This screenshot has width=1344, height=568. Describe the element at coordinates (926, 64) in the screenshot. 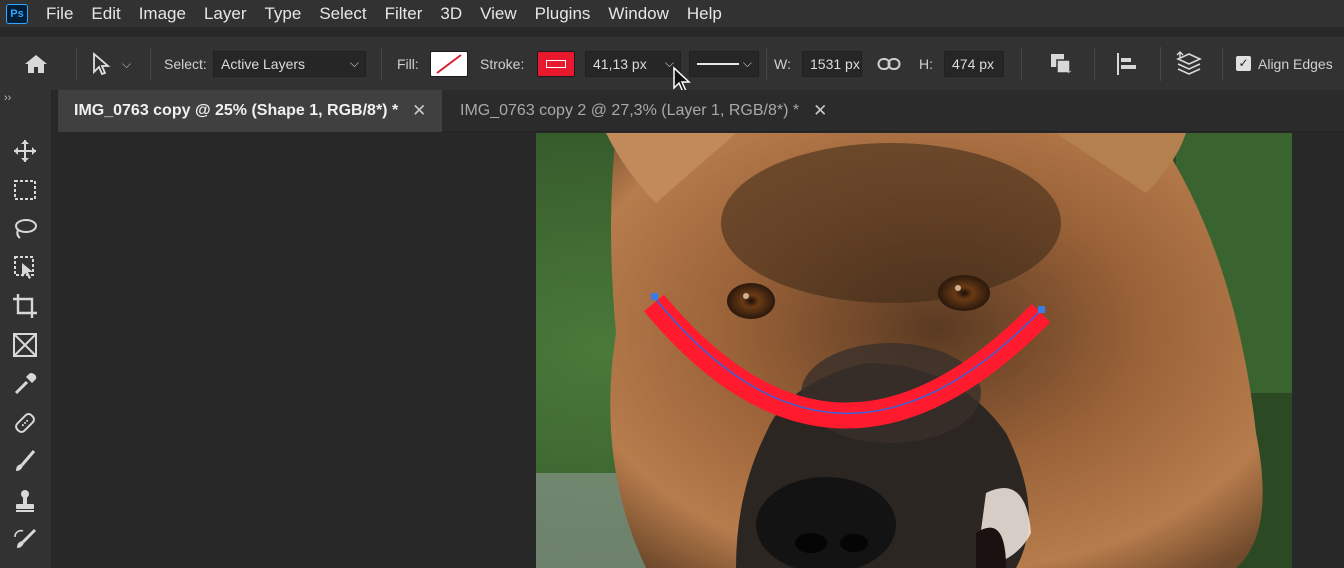

I see `height-label: H:` at that location.